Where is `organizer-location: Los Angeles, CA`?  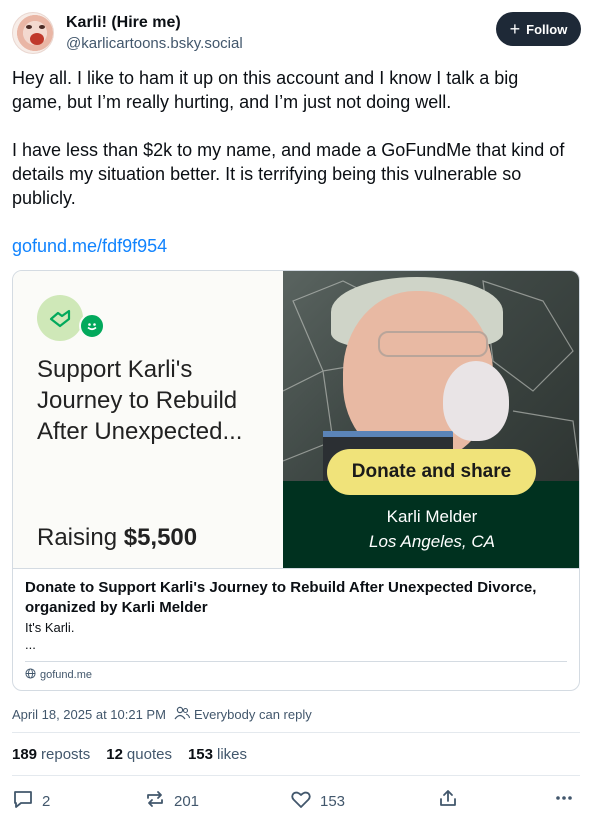
organizer-location: Los Angeles, CA is located at coordinates (432, 541).